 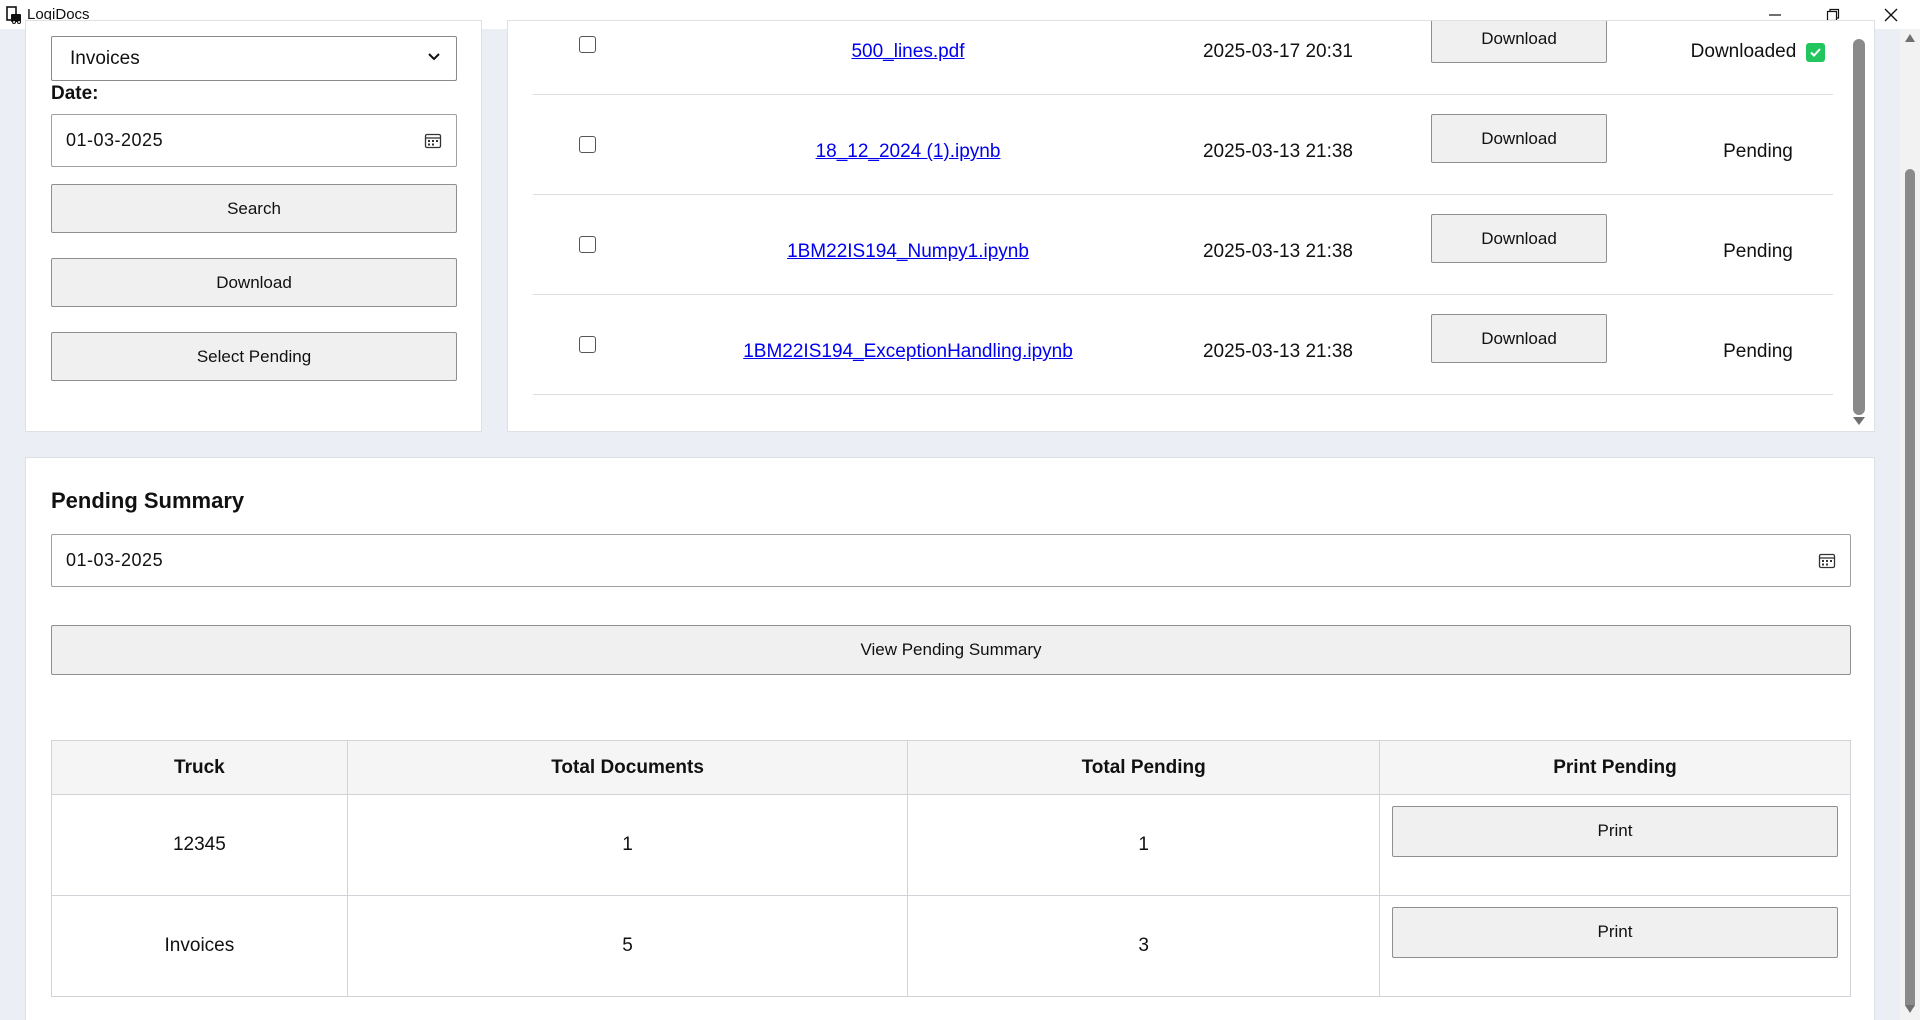 I want to click on close-icon, so click(x=1891, y=14).